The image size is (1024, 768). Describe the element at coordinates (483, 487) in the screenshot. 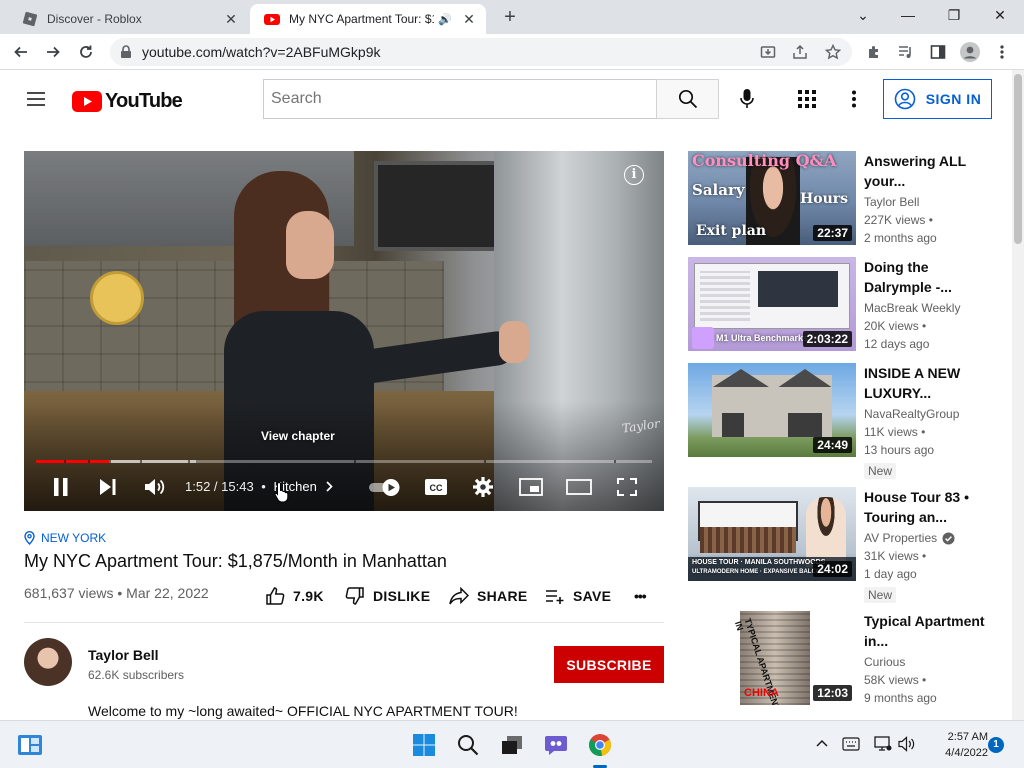

I see `settings-button` at that location.